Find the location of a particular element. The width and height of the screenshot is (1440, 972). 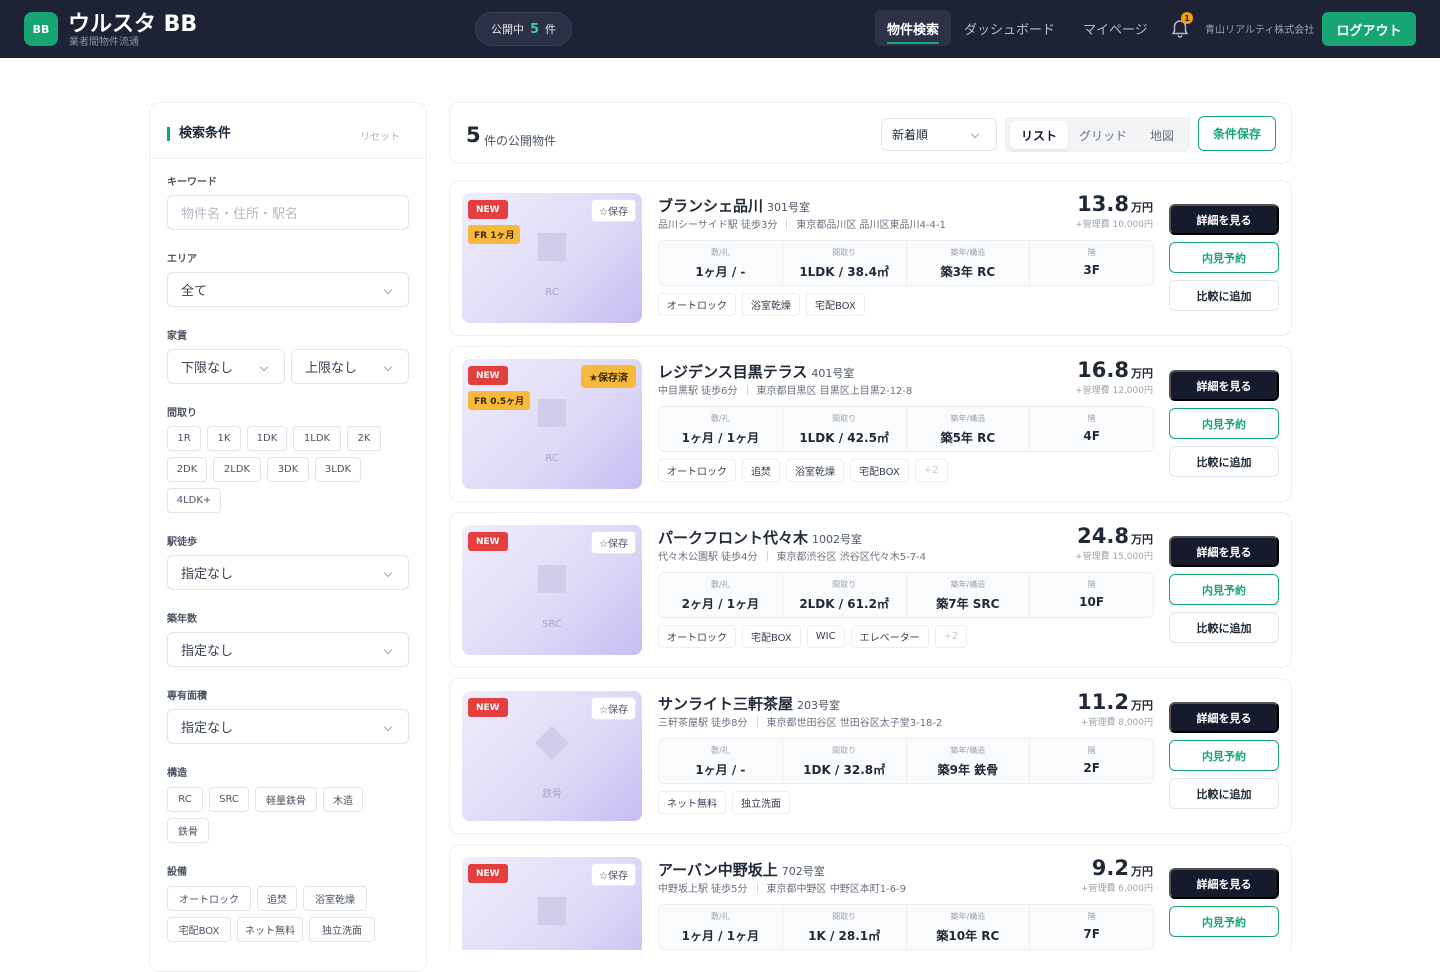

property-thumbnail: RC NEW FR 1ヶ月 ☆保存 is located at coordinates (552, 258).